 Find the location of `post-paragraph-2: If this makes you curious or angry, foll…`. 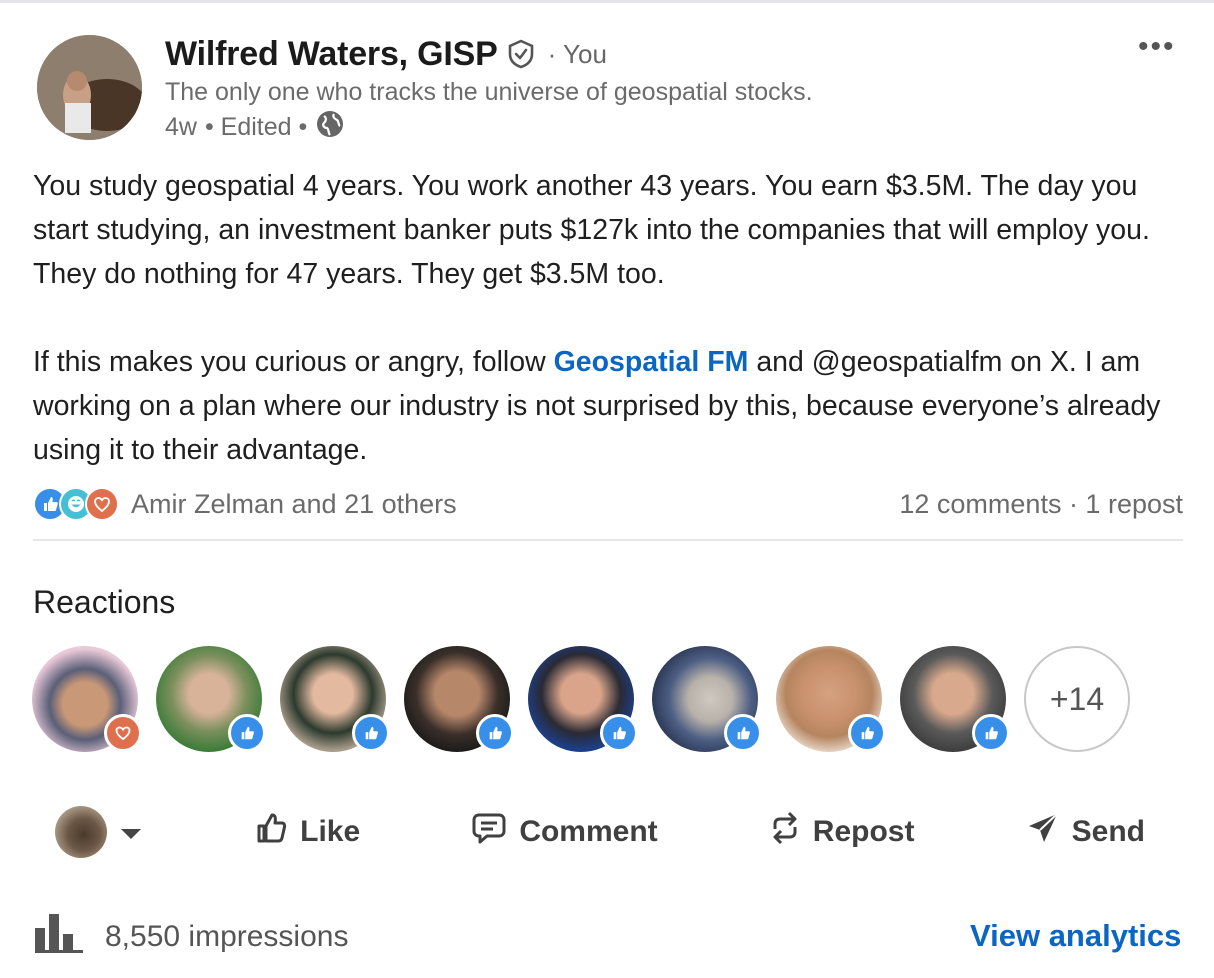

post-paragraph-2: If this makes you curious or angry, foll… is located at coordinates (613, 406).